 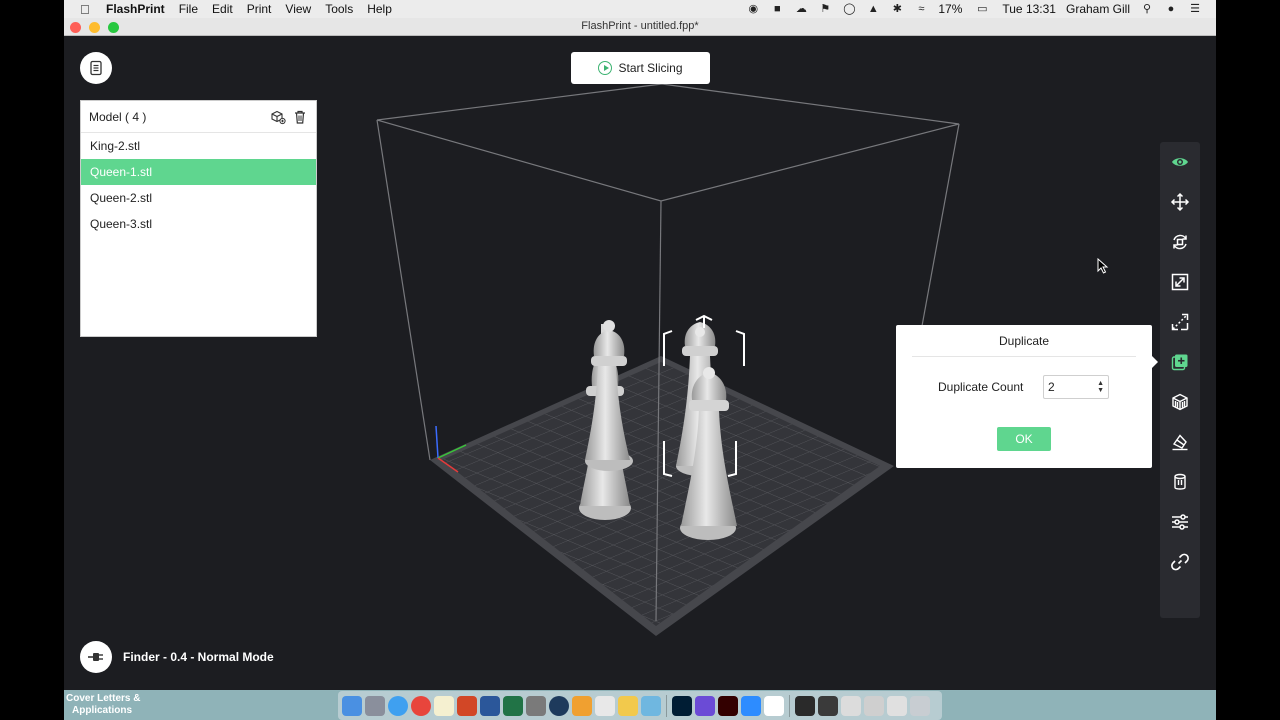 I want to click on duplicate-count-input: 2 ▲ ▼, so click(x=1076, y=387).